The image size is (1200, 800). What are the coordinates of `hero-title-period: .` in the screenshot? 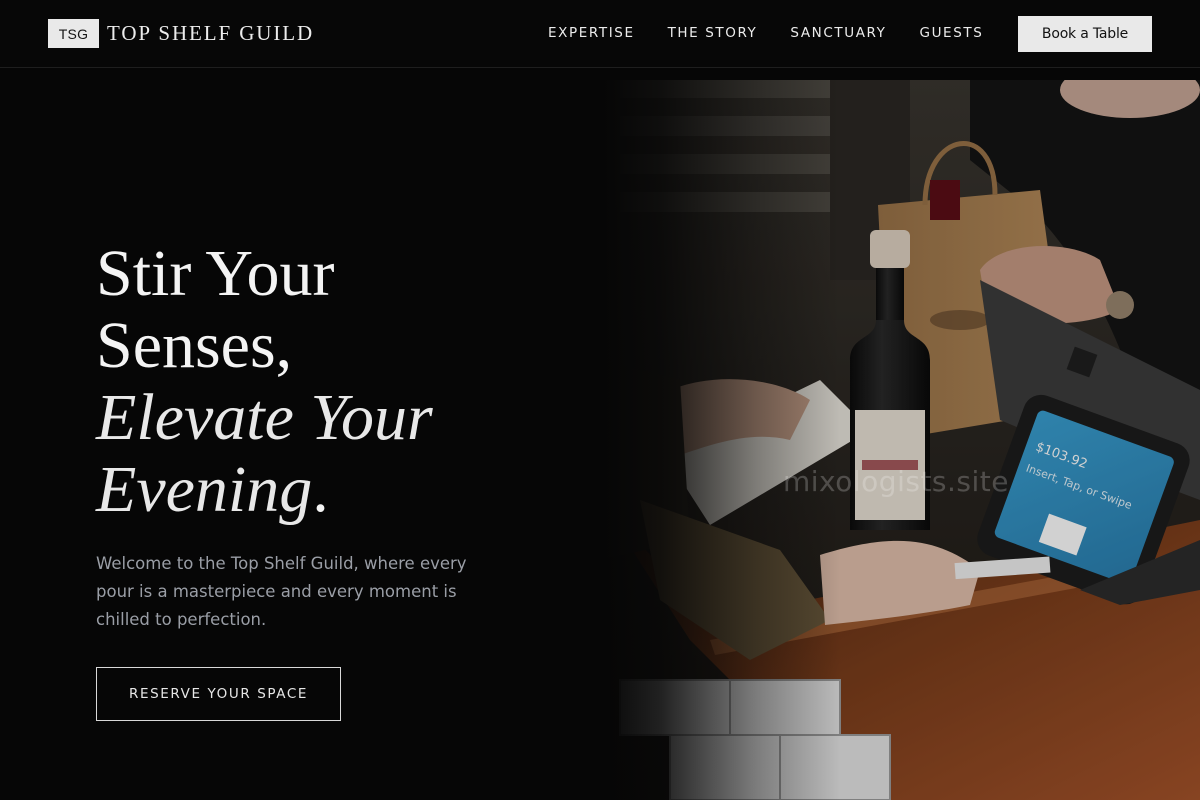 It's located at (320, 489).